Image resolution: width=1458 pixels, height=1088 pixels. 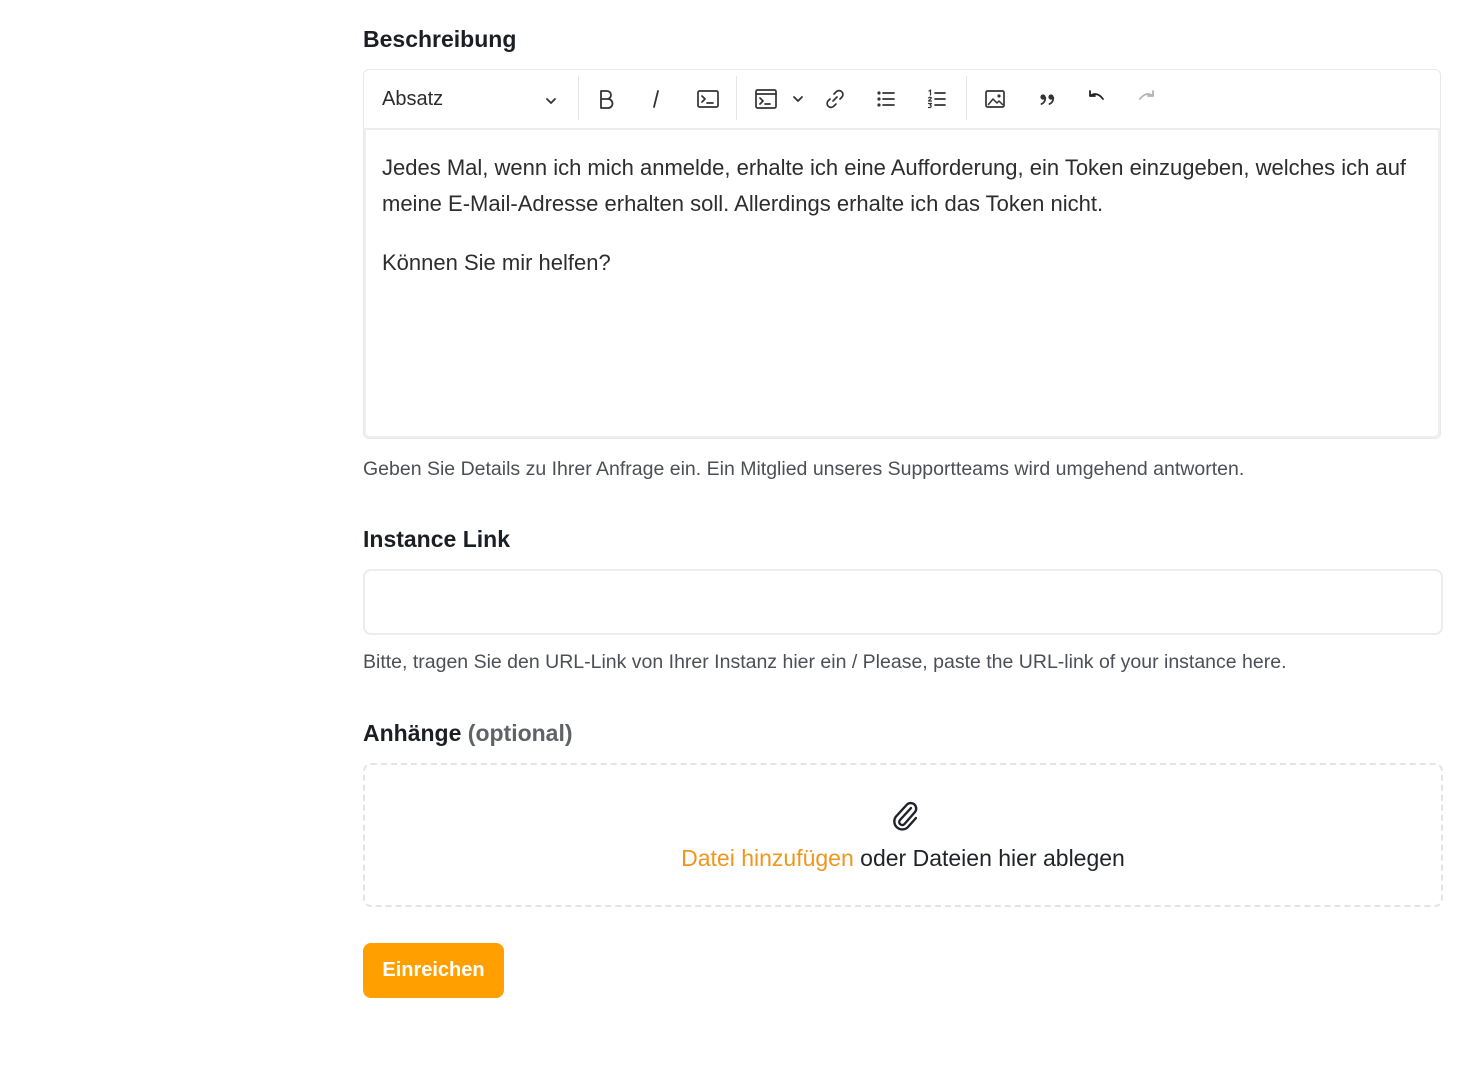 I want to click on numbered-list-button, so click(x=937, y=99).